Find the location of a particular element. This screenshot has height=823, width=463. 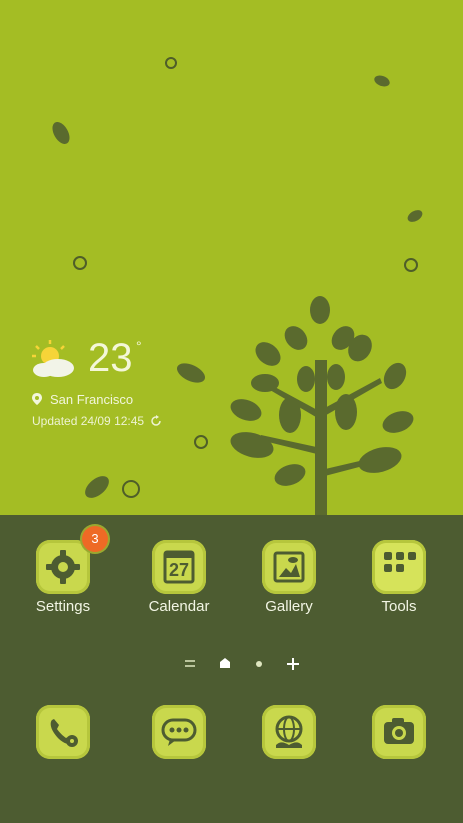

menu-lines-icon is located at coordinates (190, 664).